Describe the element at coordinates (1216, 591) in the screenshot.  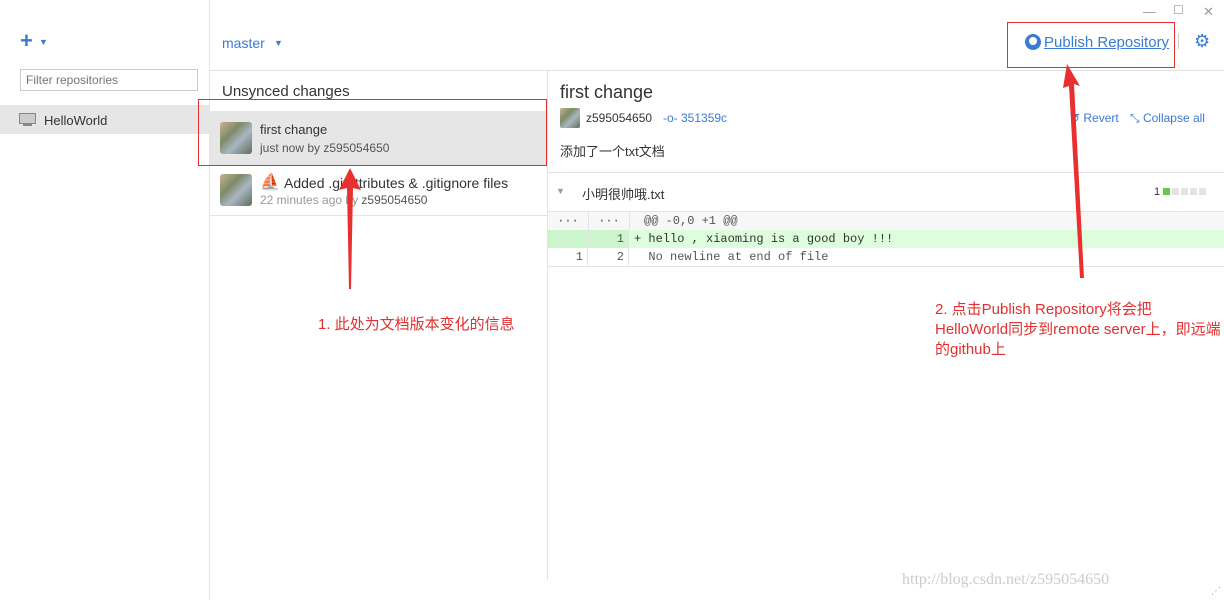
I see `resize-grip-icon: ⋰` at that location.